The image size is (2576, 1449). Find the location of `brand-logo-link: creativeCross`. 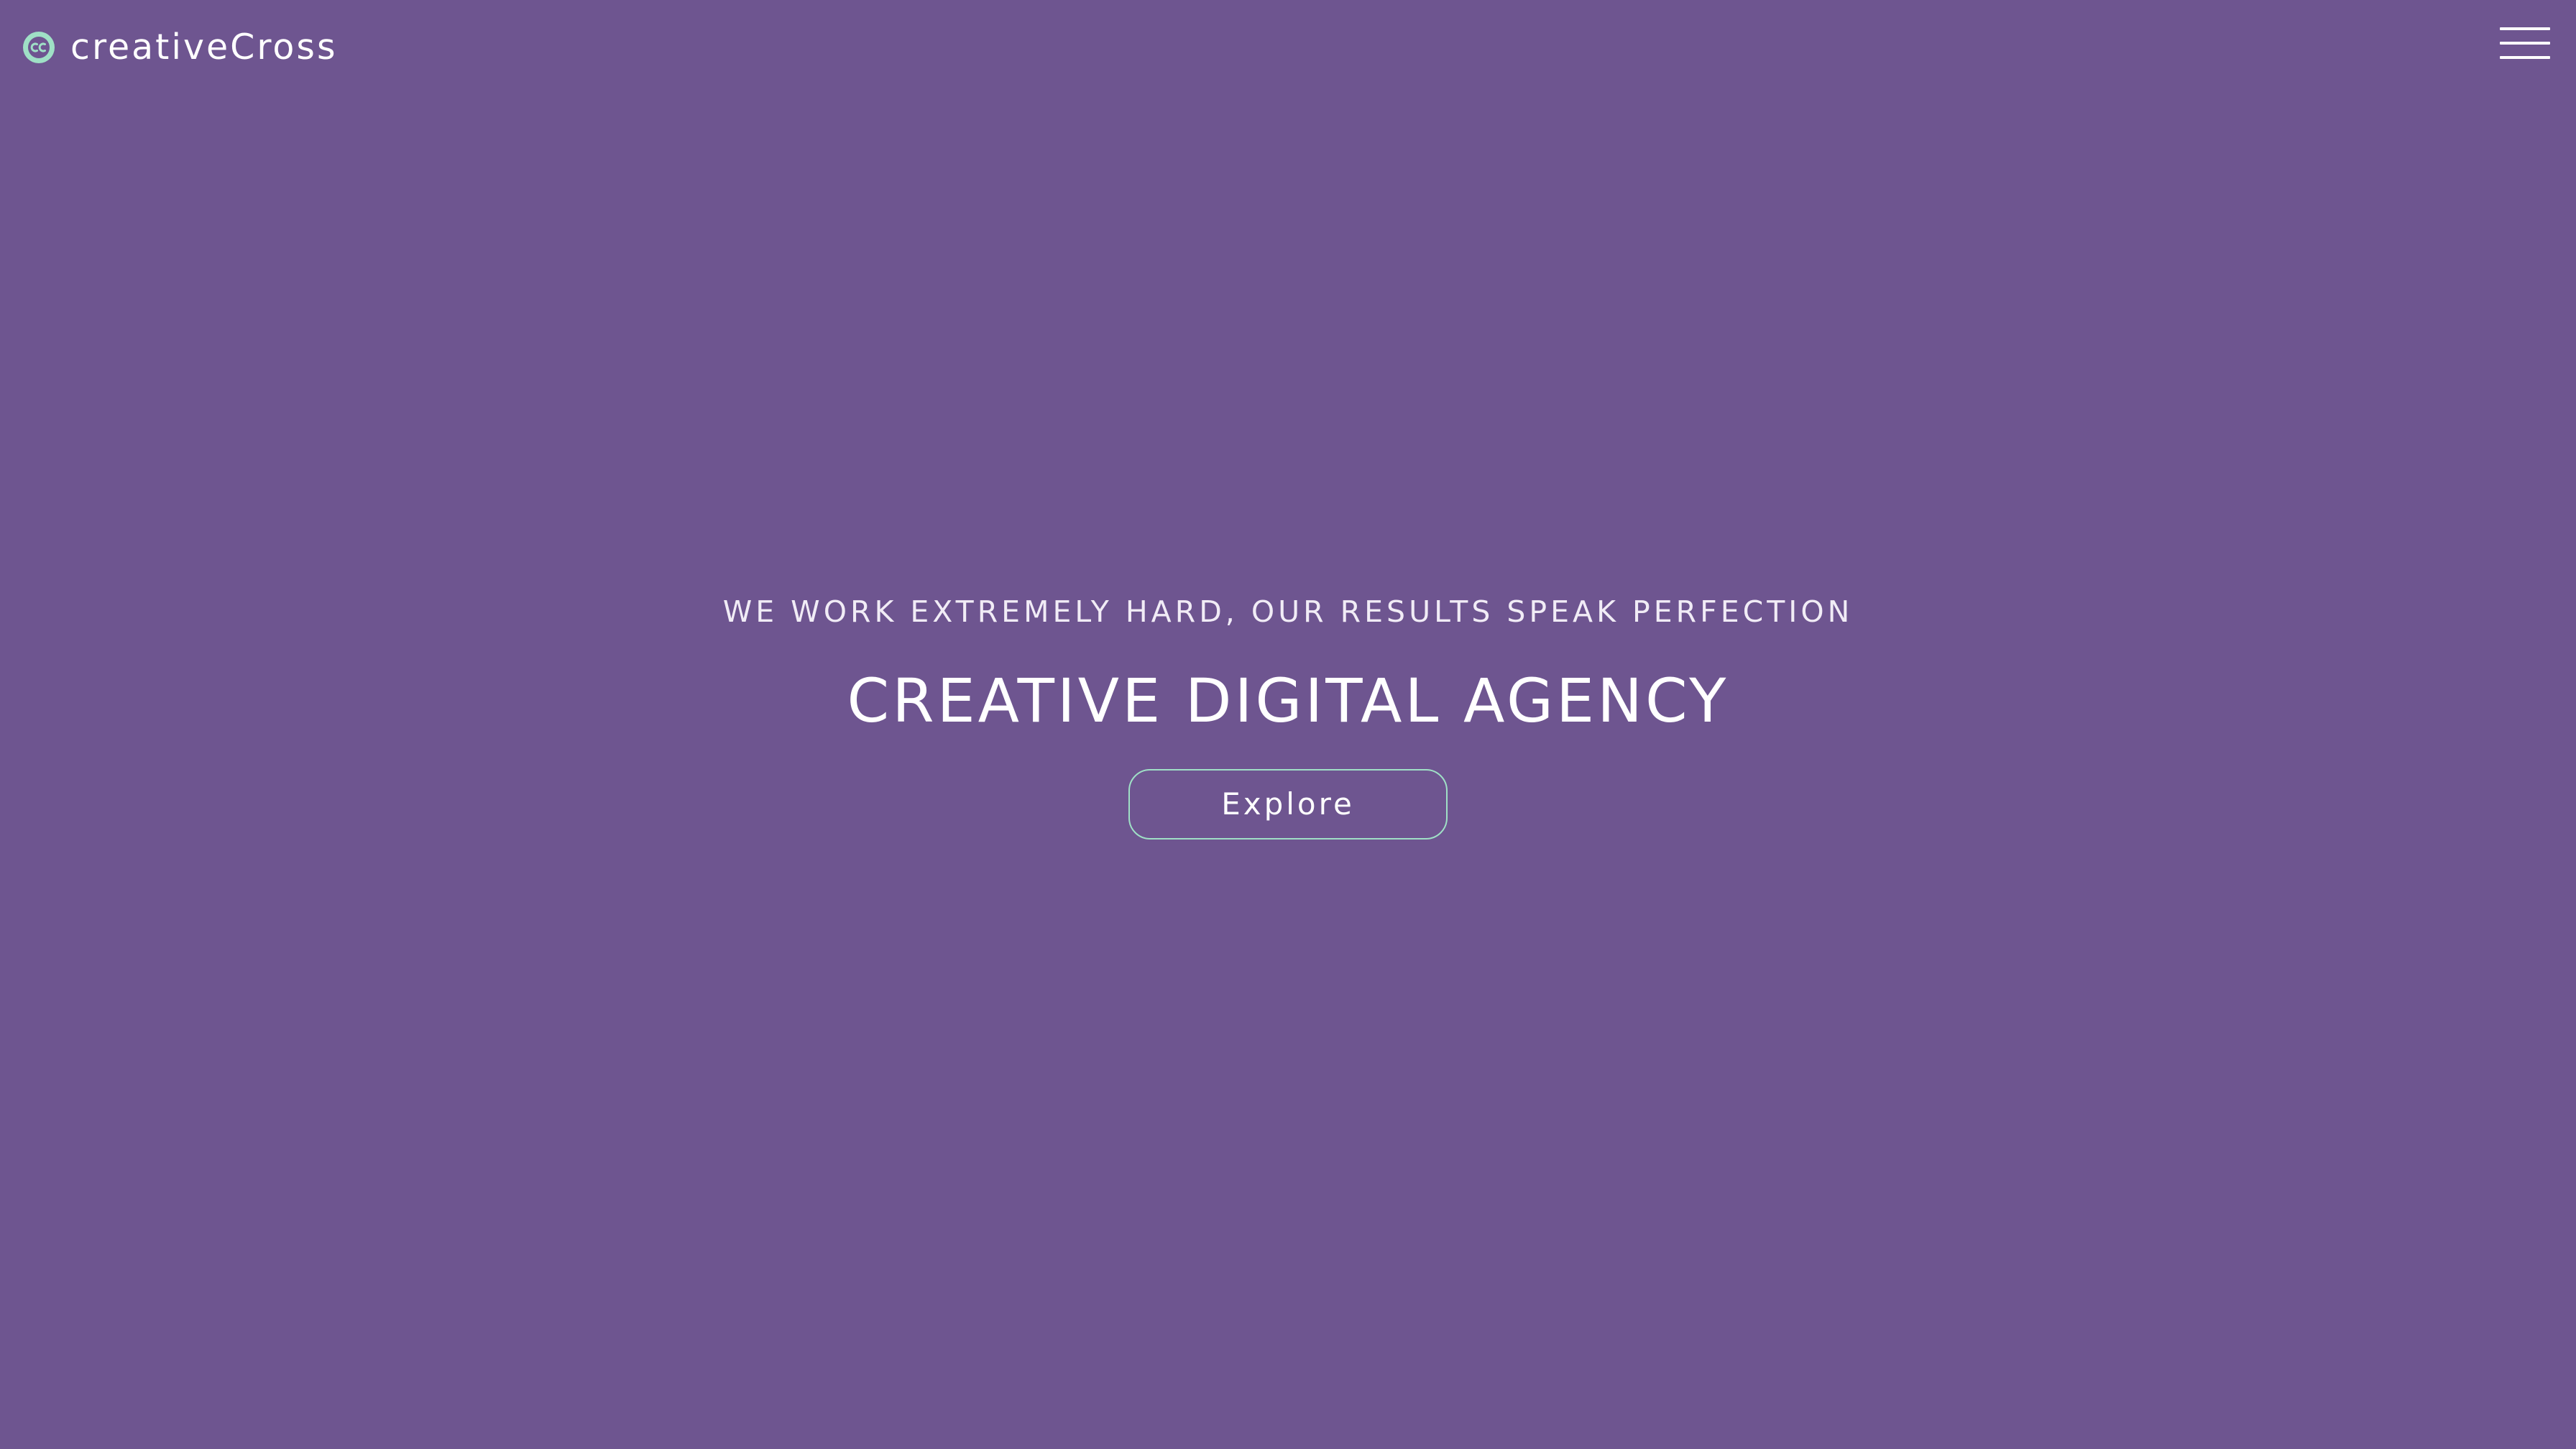

brand-logo-link: creativeCross is located at coordinates (179, 47).